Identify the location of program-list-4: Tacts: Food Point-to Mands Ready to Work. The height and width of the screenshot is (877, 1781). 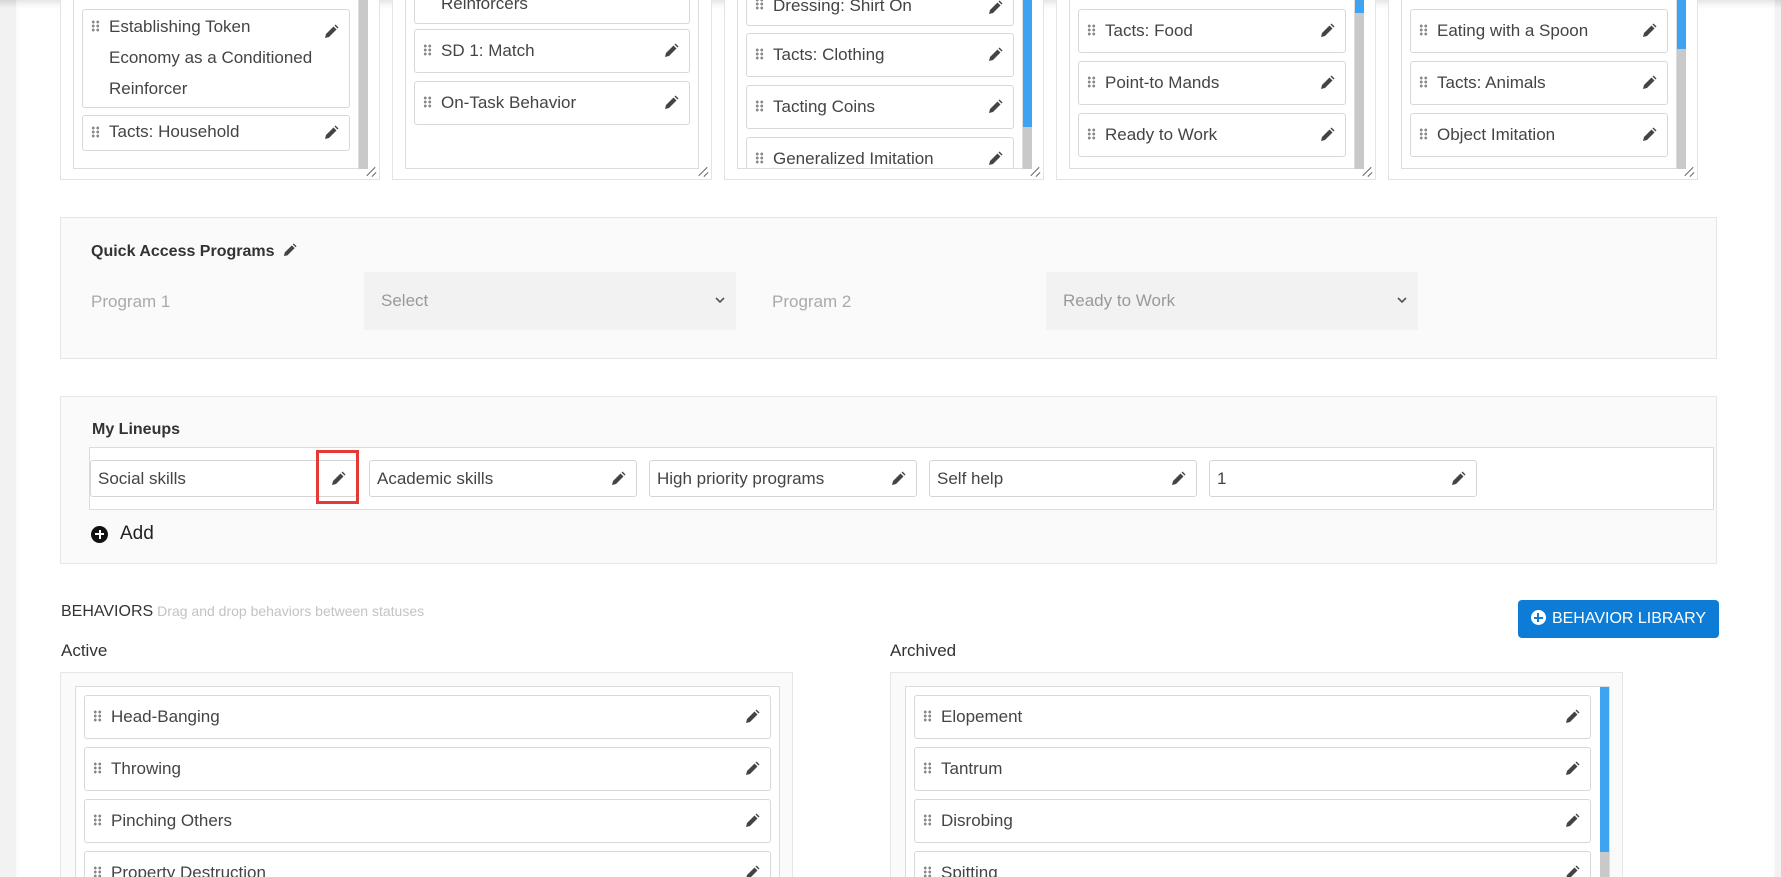
(1212, 84).